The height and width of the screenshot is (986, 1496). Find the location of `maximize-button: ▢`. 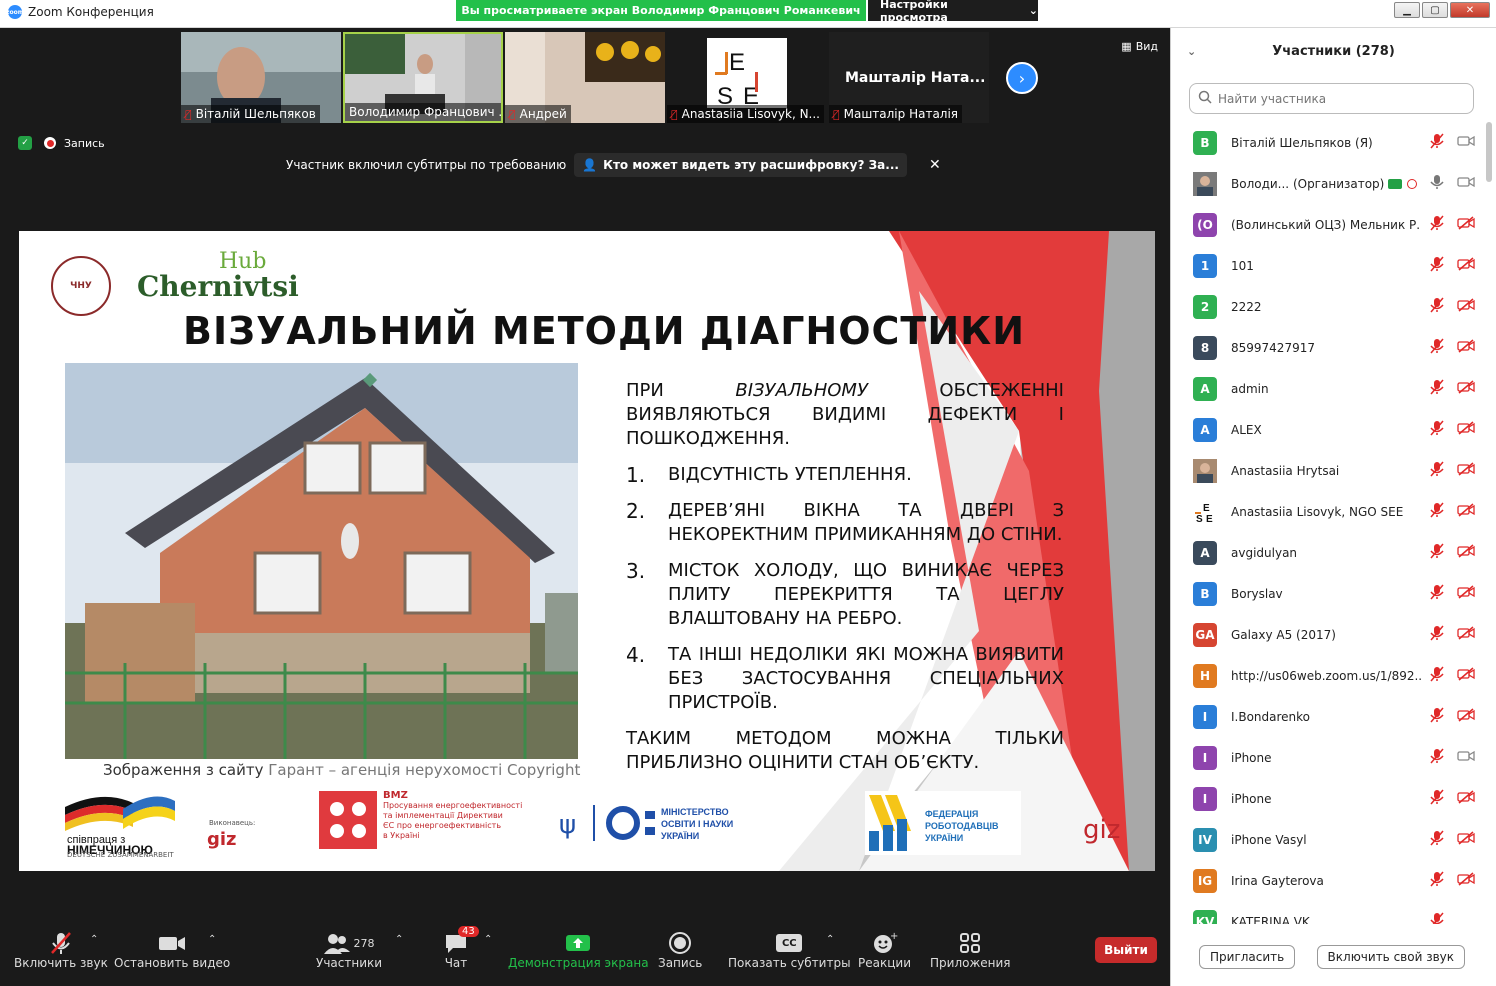

maximize-button: ▢ is located at coordinates (1435, 10).